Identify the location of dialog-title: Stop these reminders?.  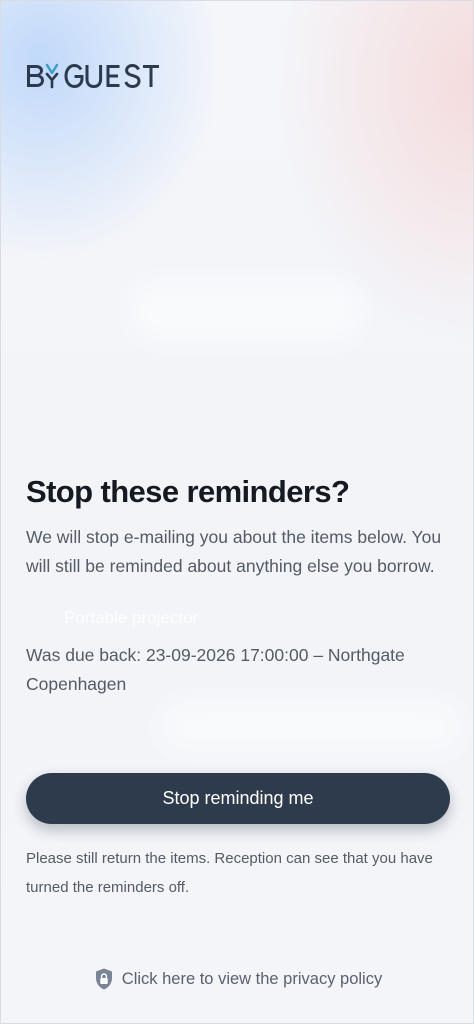
(188, 491).